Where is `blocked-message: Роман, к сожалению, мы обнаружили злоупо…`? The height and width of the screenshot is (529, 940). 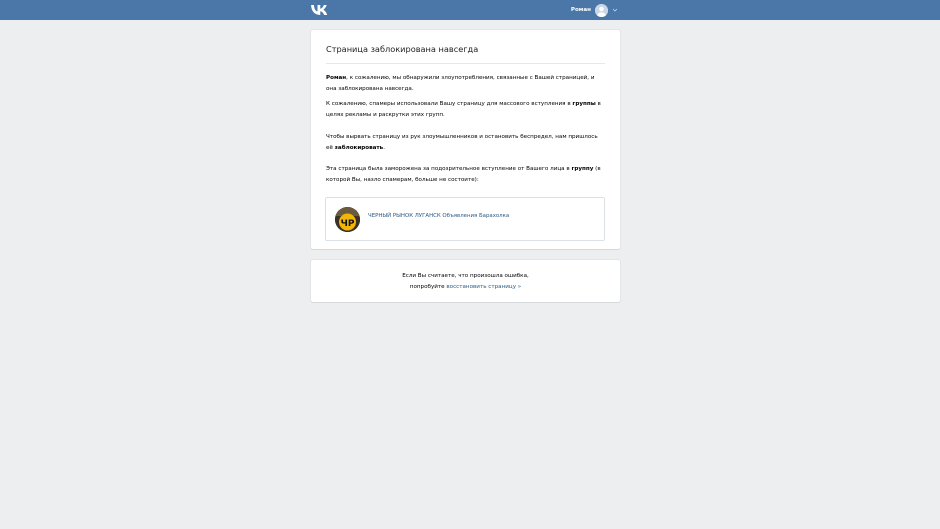 blocked-message: Роман, к сожалению, мы обнаружили злоупо… is located at coordinates (460, 83).